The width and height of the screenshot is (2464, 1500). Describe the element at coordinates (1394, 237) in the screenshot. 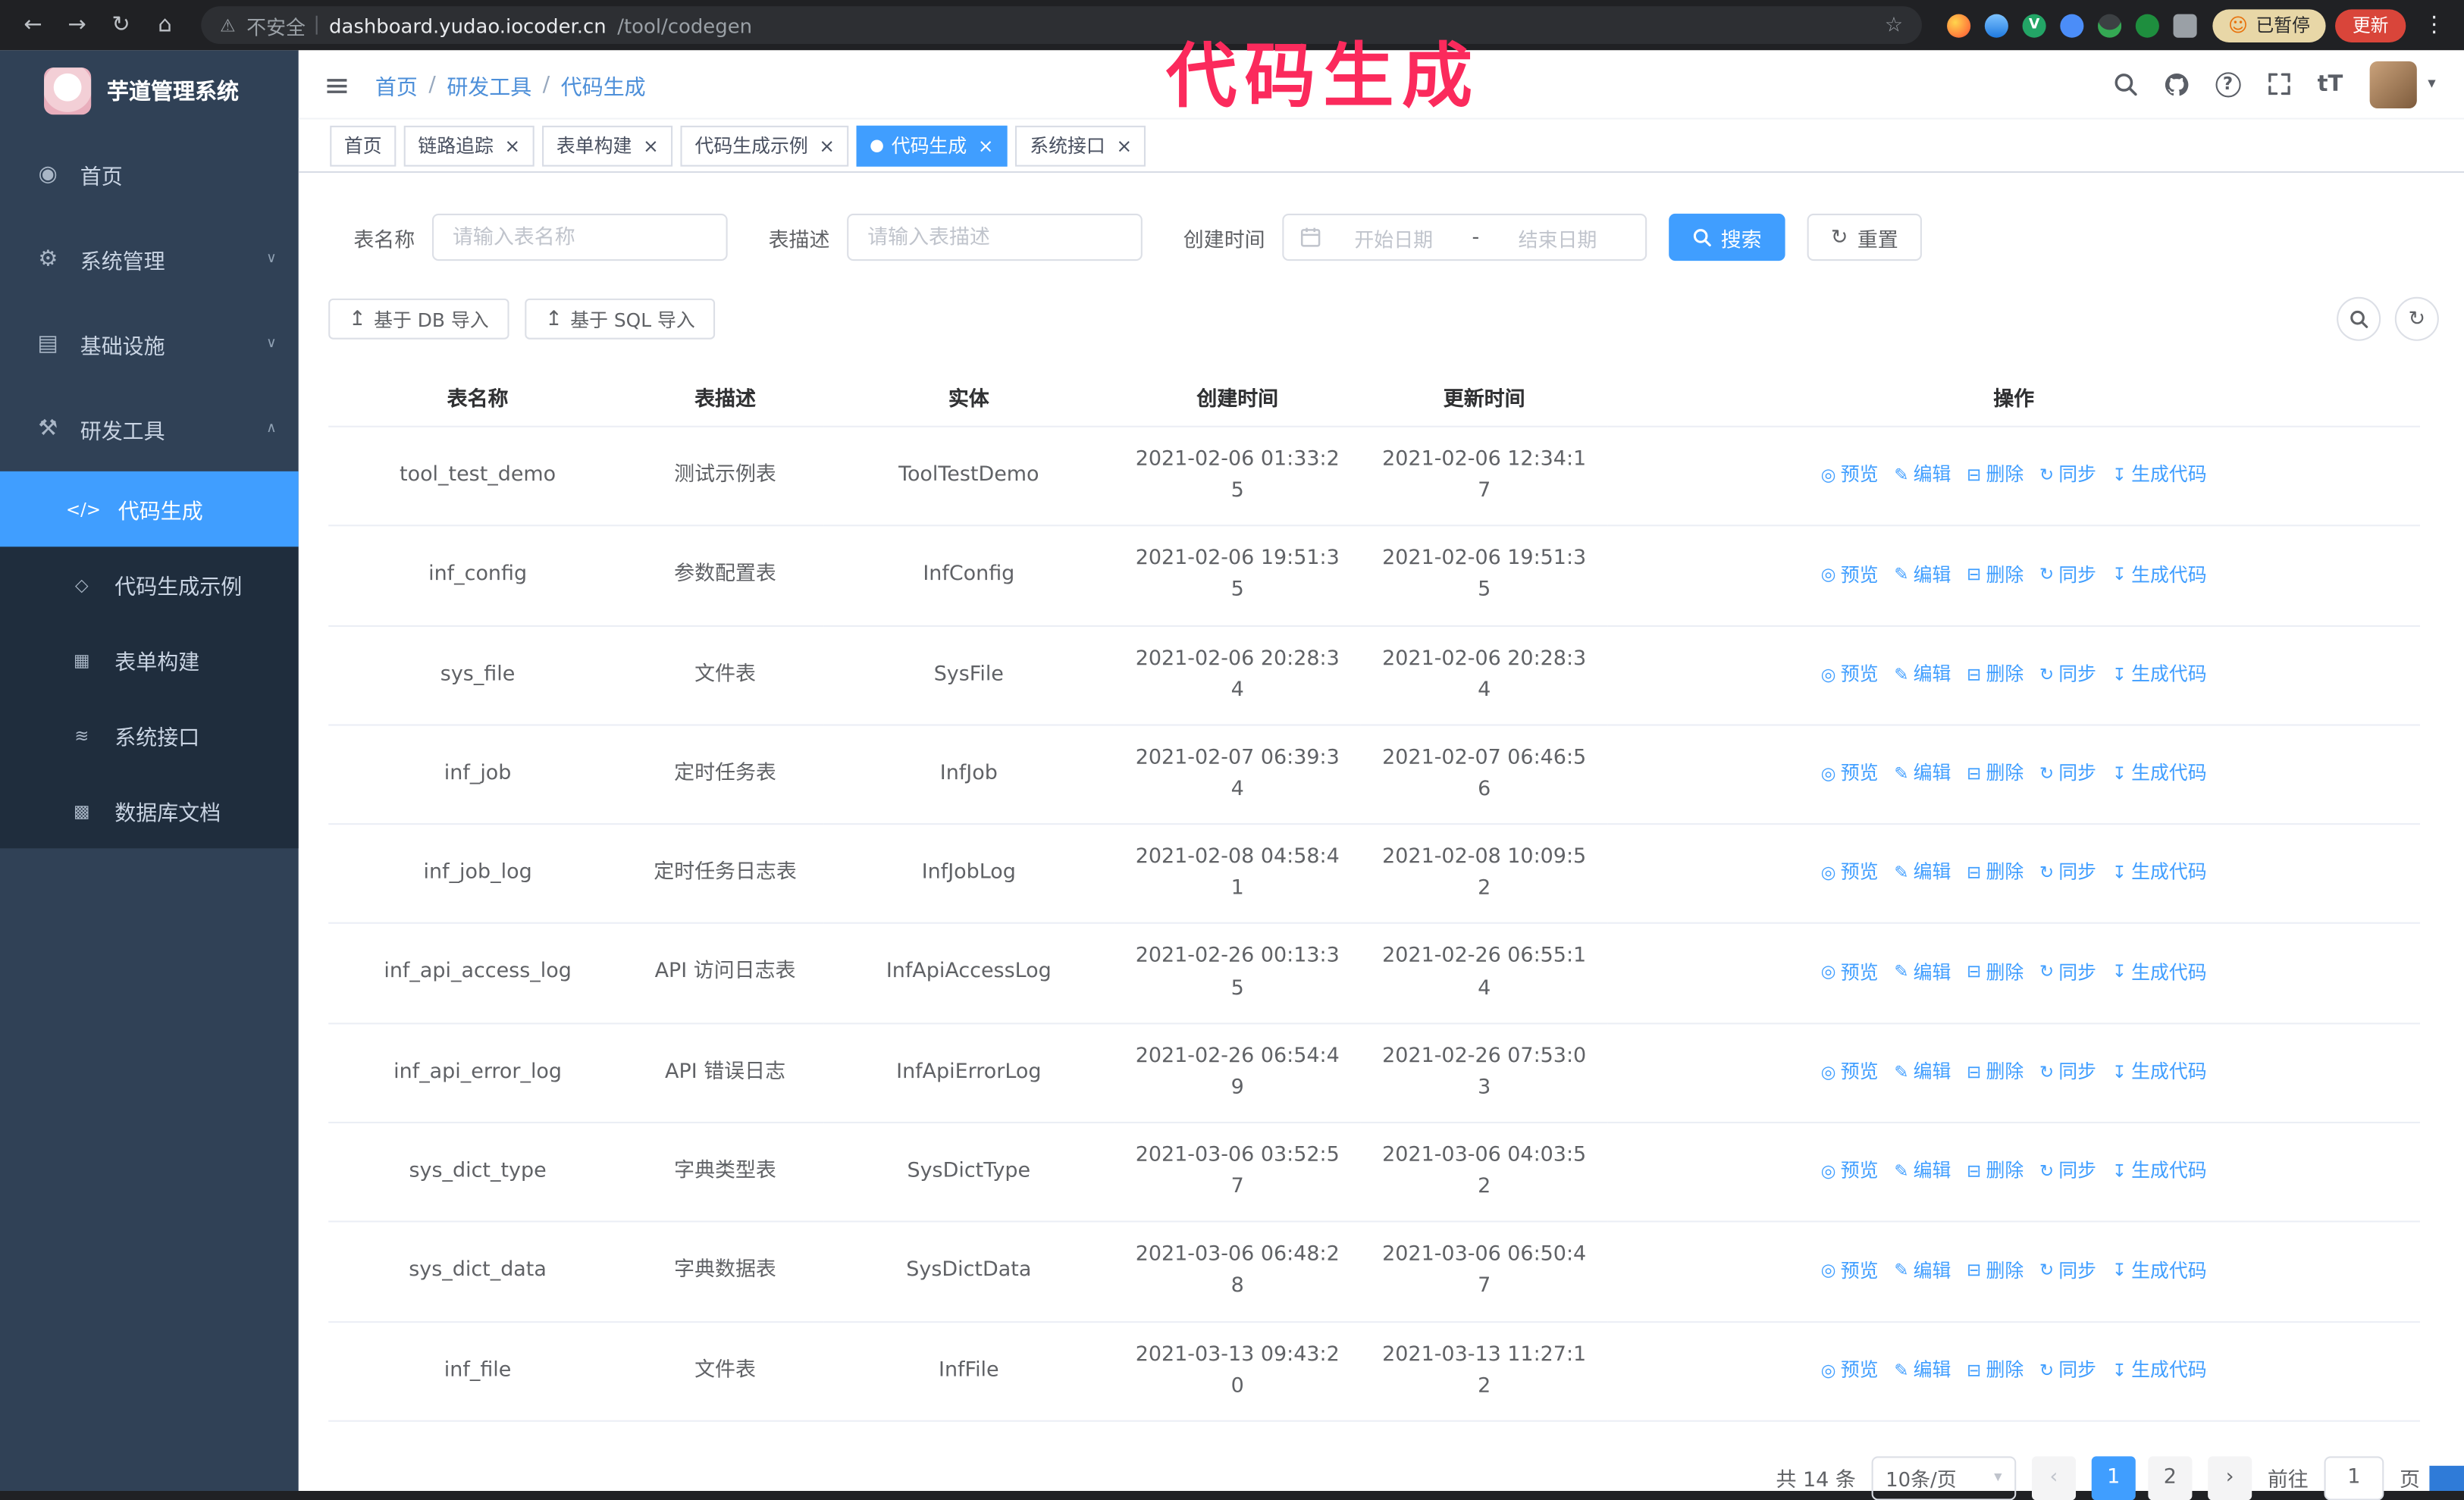

I see `start-date-placeholder: 开始日期` at that location.